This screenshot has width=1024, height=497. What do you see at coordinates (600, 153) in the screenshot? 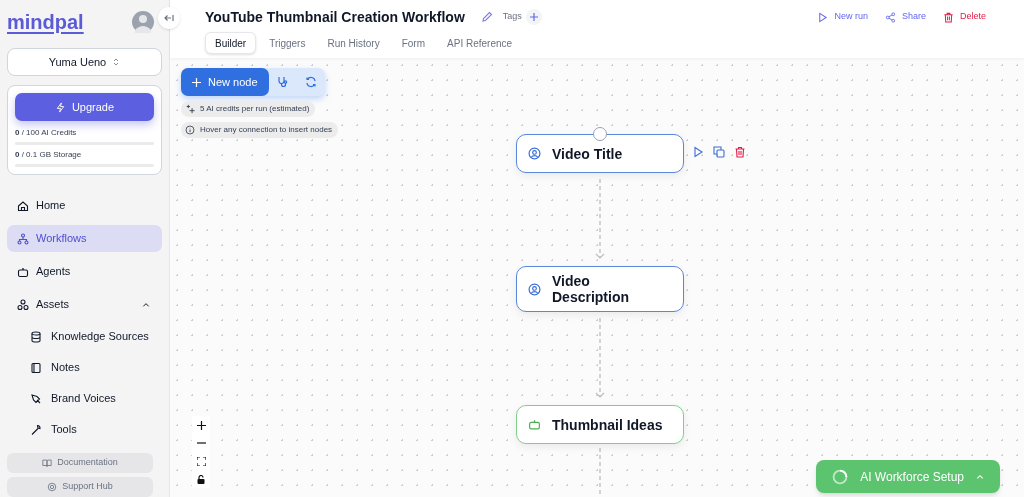
I see `workflow-node: Video Title` at bounding box center [600, 153].